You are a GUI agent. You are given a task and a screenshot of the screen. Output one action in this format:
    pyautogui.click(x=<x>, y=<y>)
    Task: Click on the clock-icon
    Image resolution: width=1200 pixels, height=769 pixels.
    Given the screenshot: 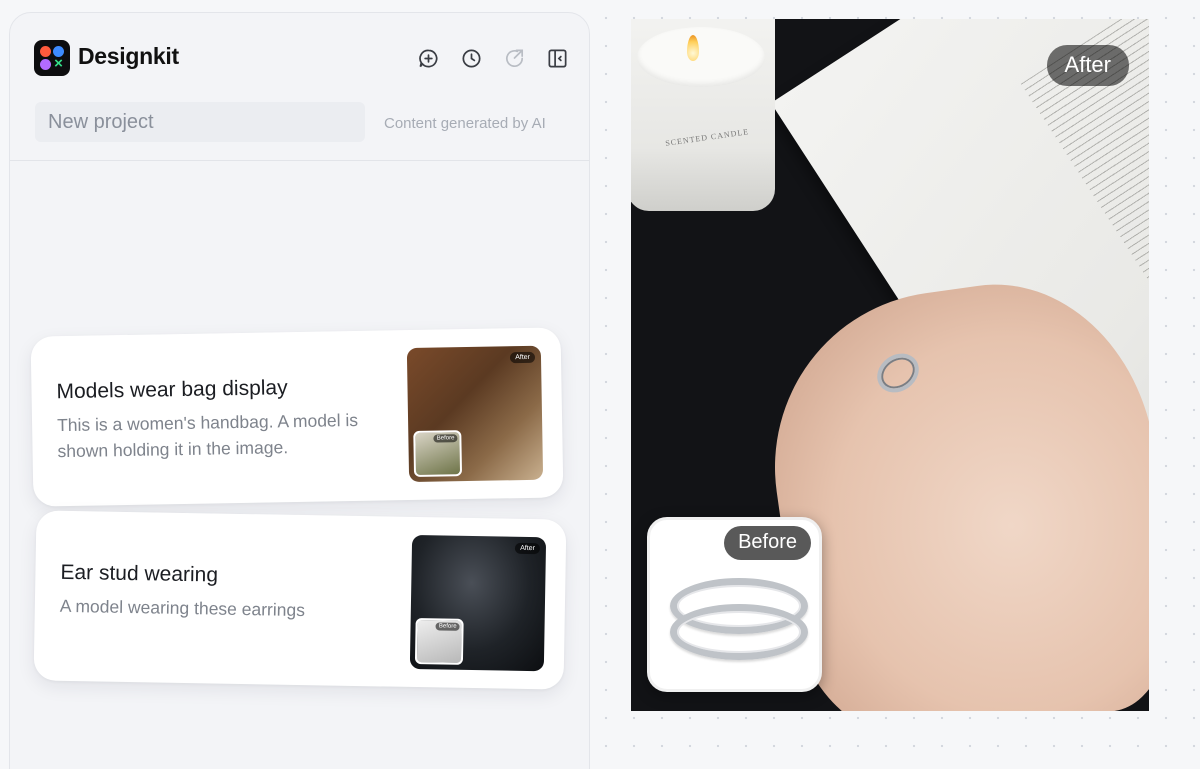 What is the action you would take?
    pyautogui.click(x=471, y=58)
    